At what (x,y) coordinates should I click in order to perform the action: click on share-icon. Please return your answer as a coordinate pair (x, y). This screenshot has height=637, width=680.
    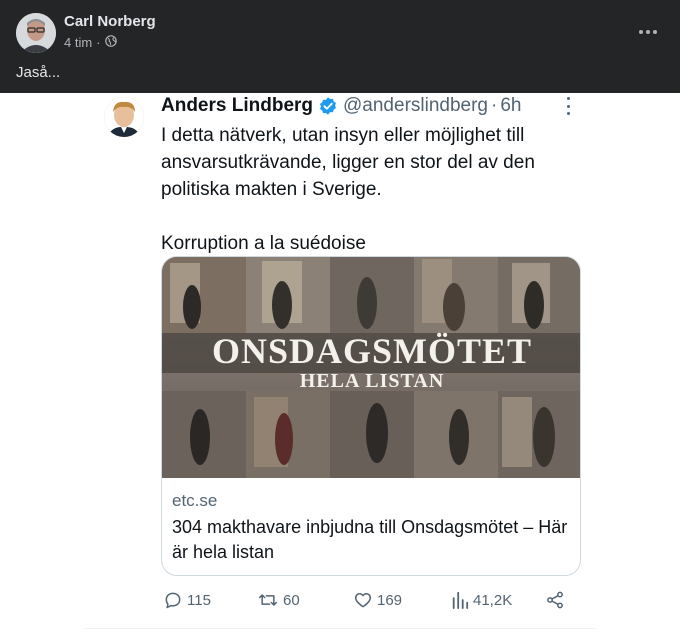
    Looking at the image, I should click on (555, 600).